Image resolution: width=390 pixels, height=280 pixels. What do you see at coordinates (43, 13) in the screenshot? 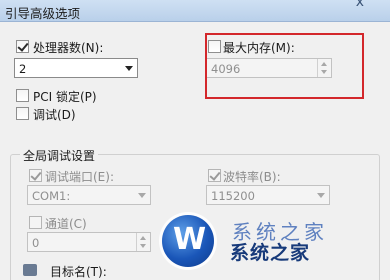
I see `window-title: 引导高级选项` at bounding box center [43, 13].